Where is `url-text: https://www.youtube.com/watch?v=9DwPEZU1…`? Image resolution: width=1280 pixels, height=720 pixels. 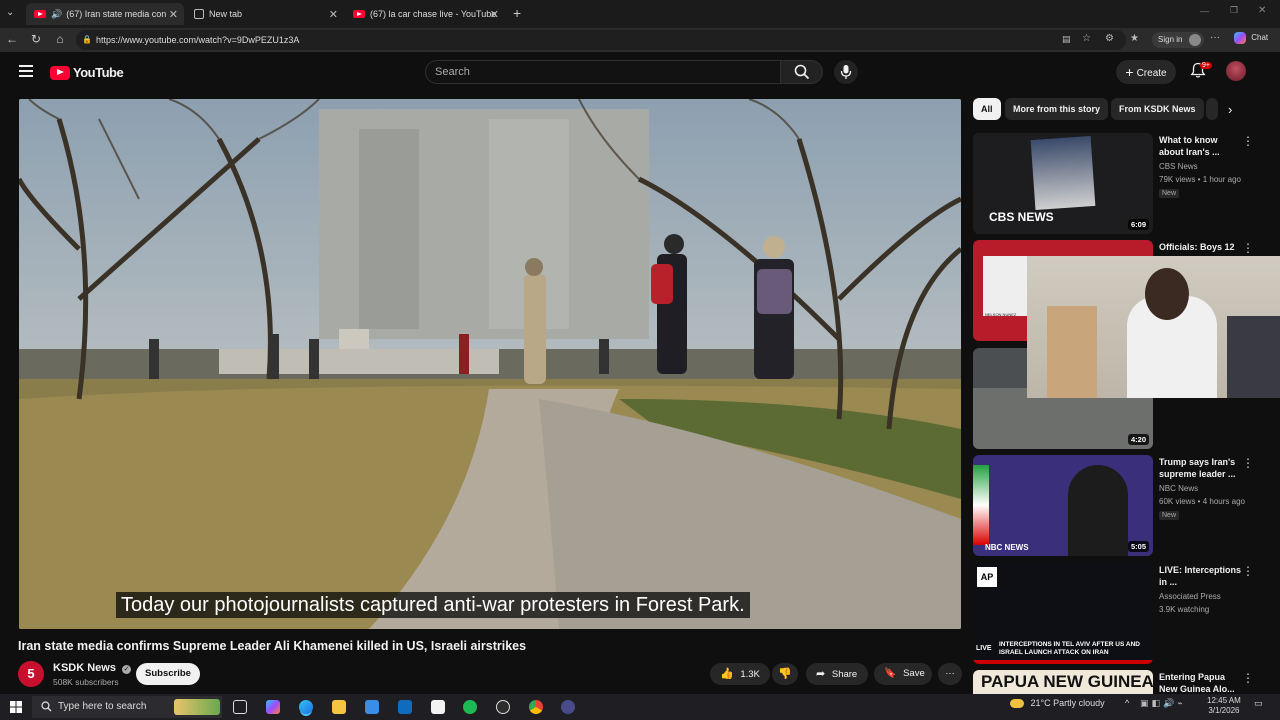 url-text: https://www.youtube.com/watch?v=9DwPEZU1… is located at coordinates (198, 40).